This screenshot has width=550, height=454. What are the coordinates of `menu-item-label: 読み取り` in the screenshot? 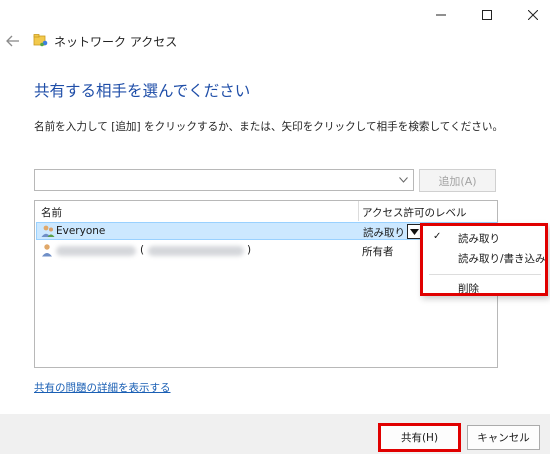 It's located at (479, 239).